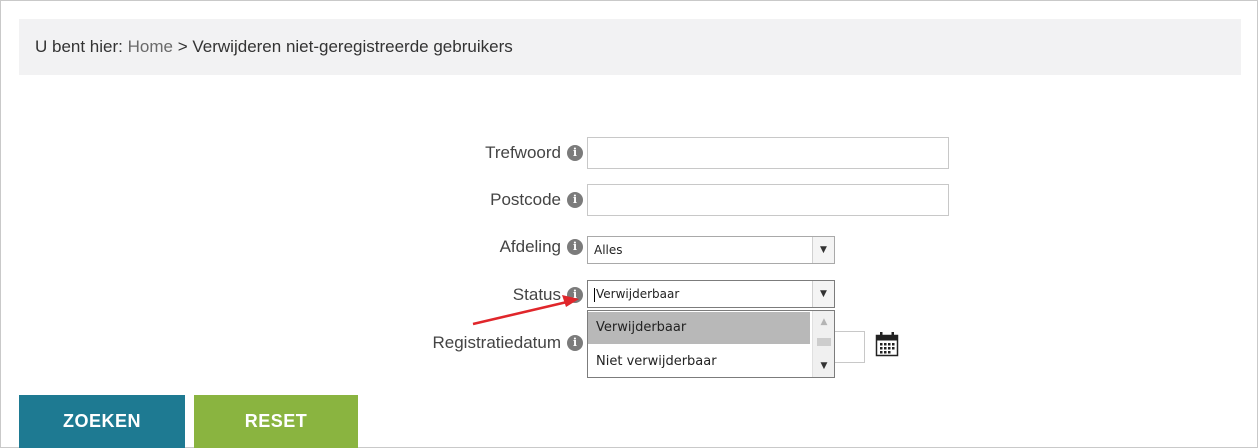 The height and width of the screenshot is (448, 1258). I want to click on breadcrumb-home-link: Home, so click(150, 46).